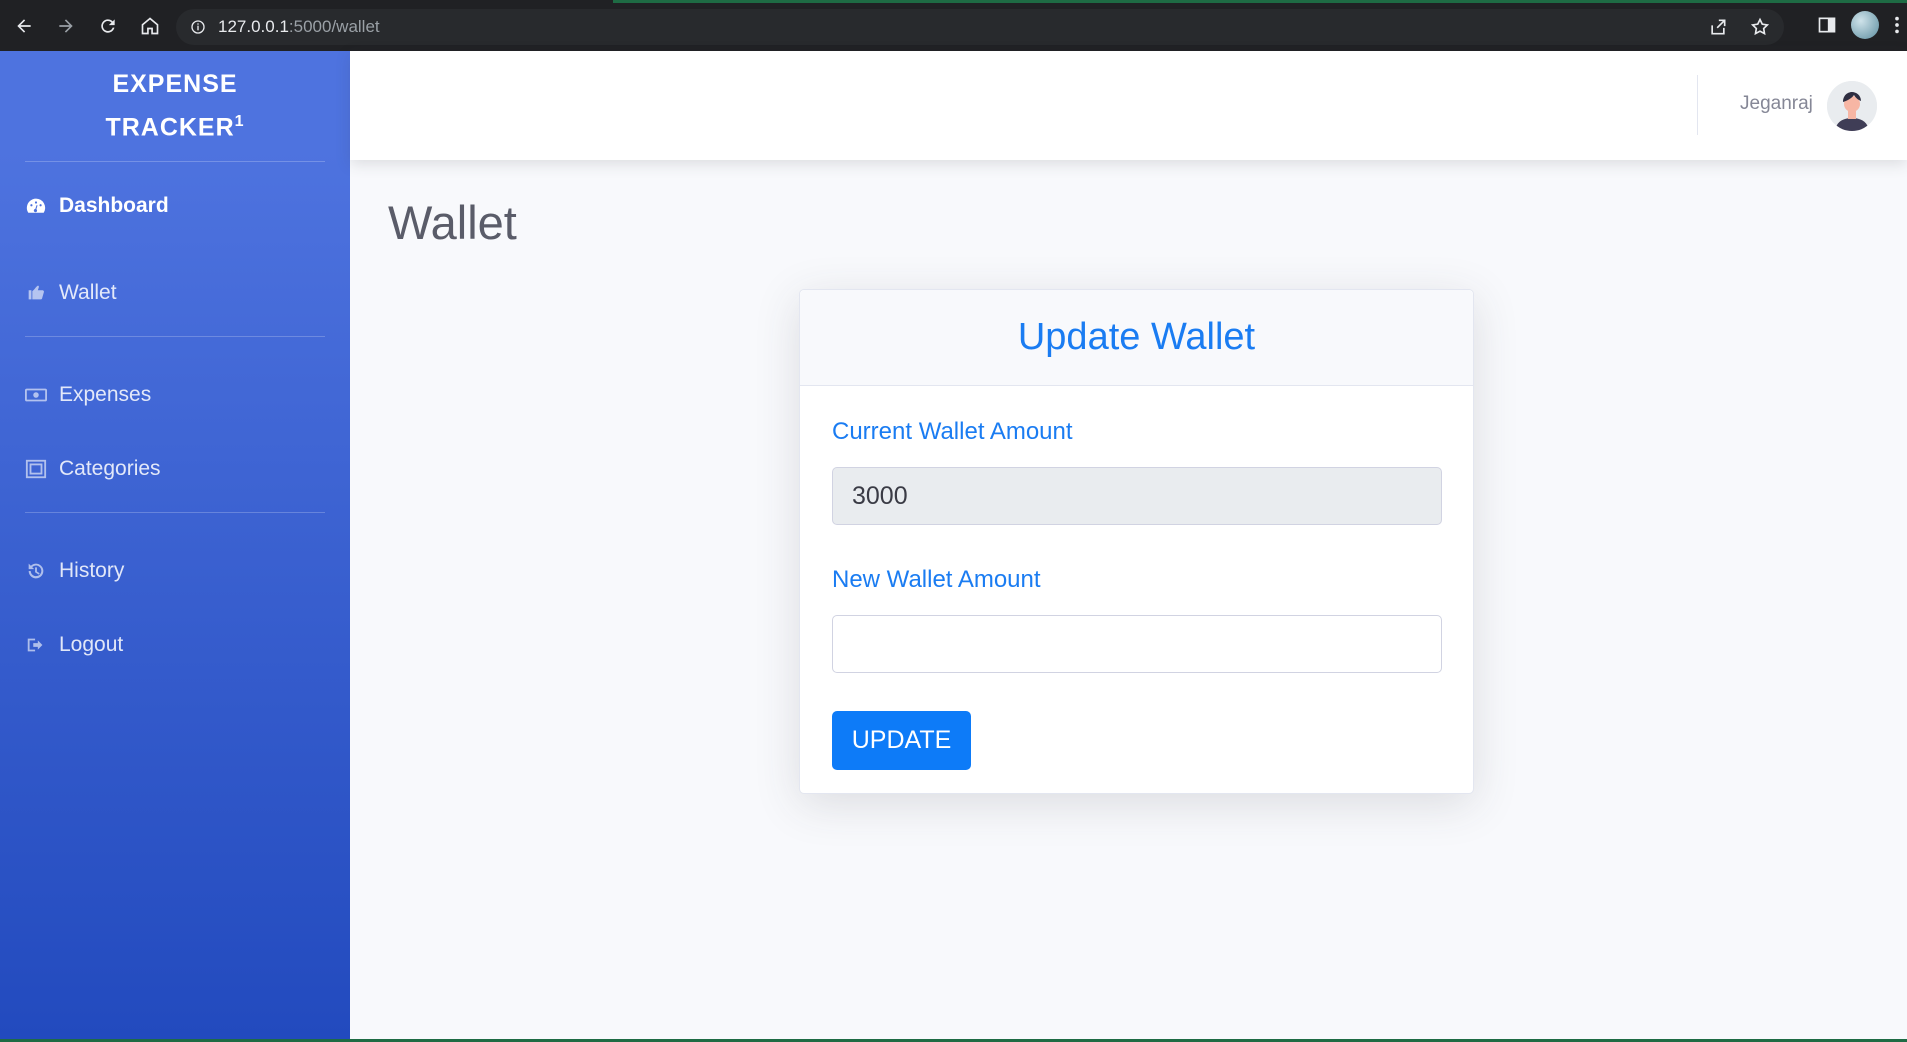 This screenshot has width=1907, height=1042. Describe the element at coordinates (1897, 25) in the screenshot. I see `more-menu-icon` at that location.